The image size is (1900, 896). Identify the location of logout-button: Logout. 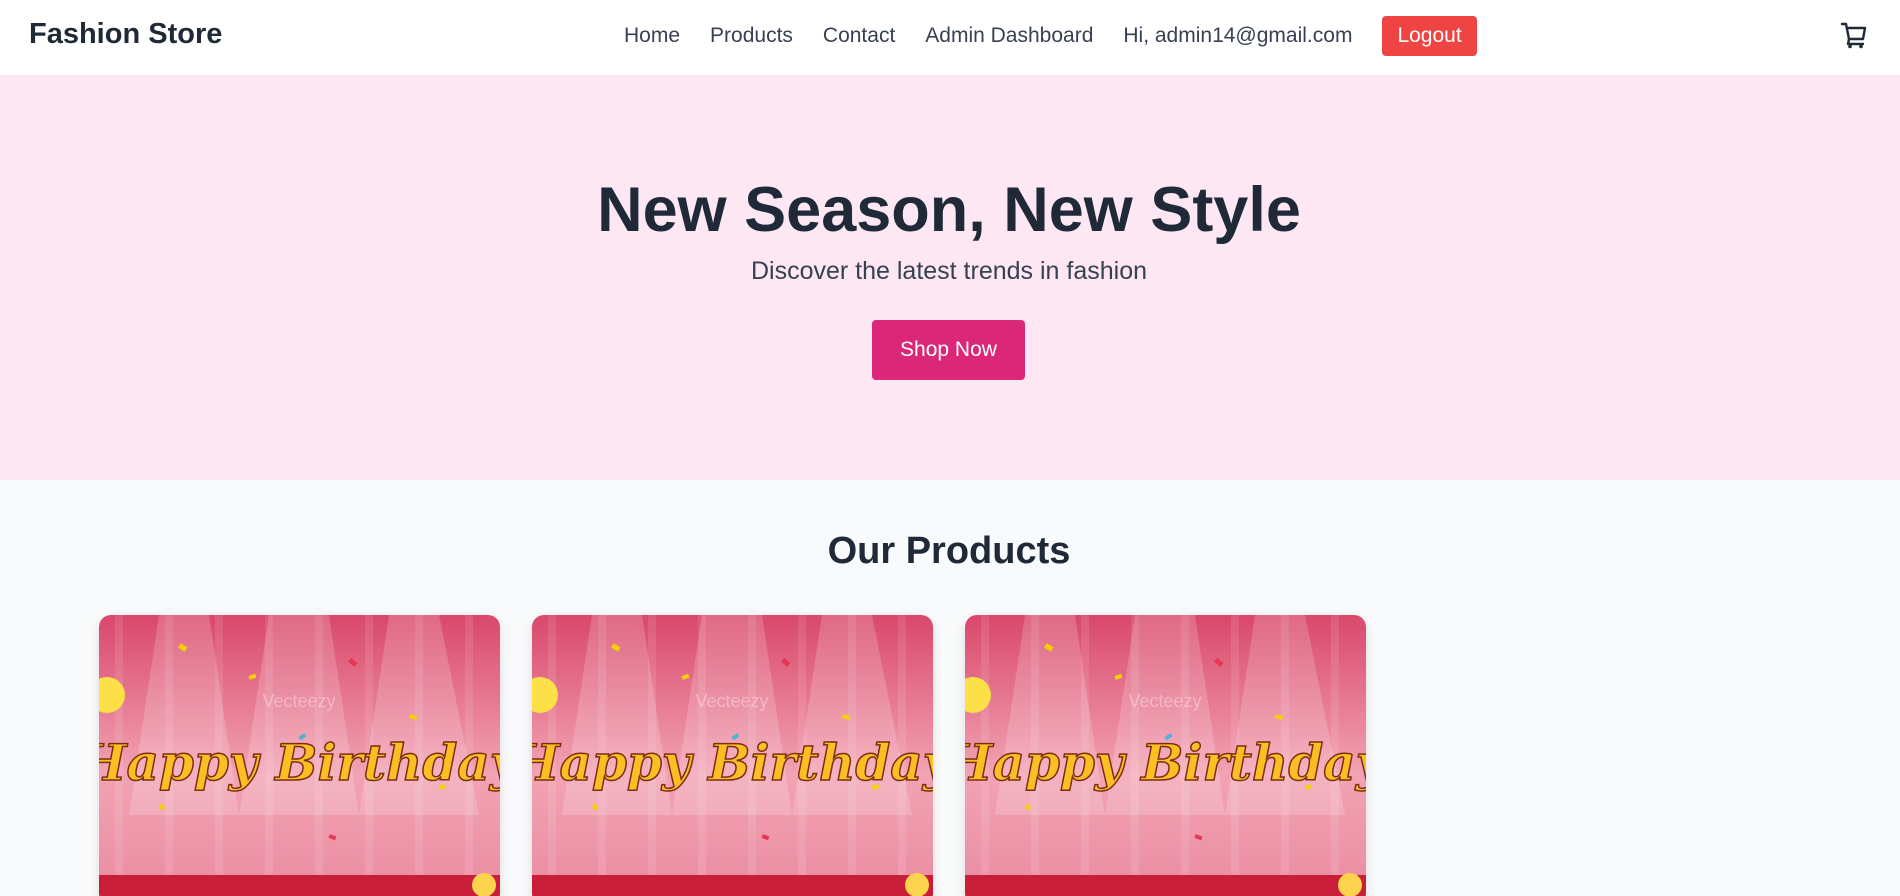
(1429, 36).